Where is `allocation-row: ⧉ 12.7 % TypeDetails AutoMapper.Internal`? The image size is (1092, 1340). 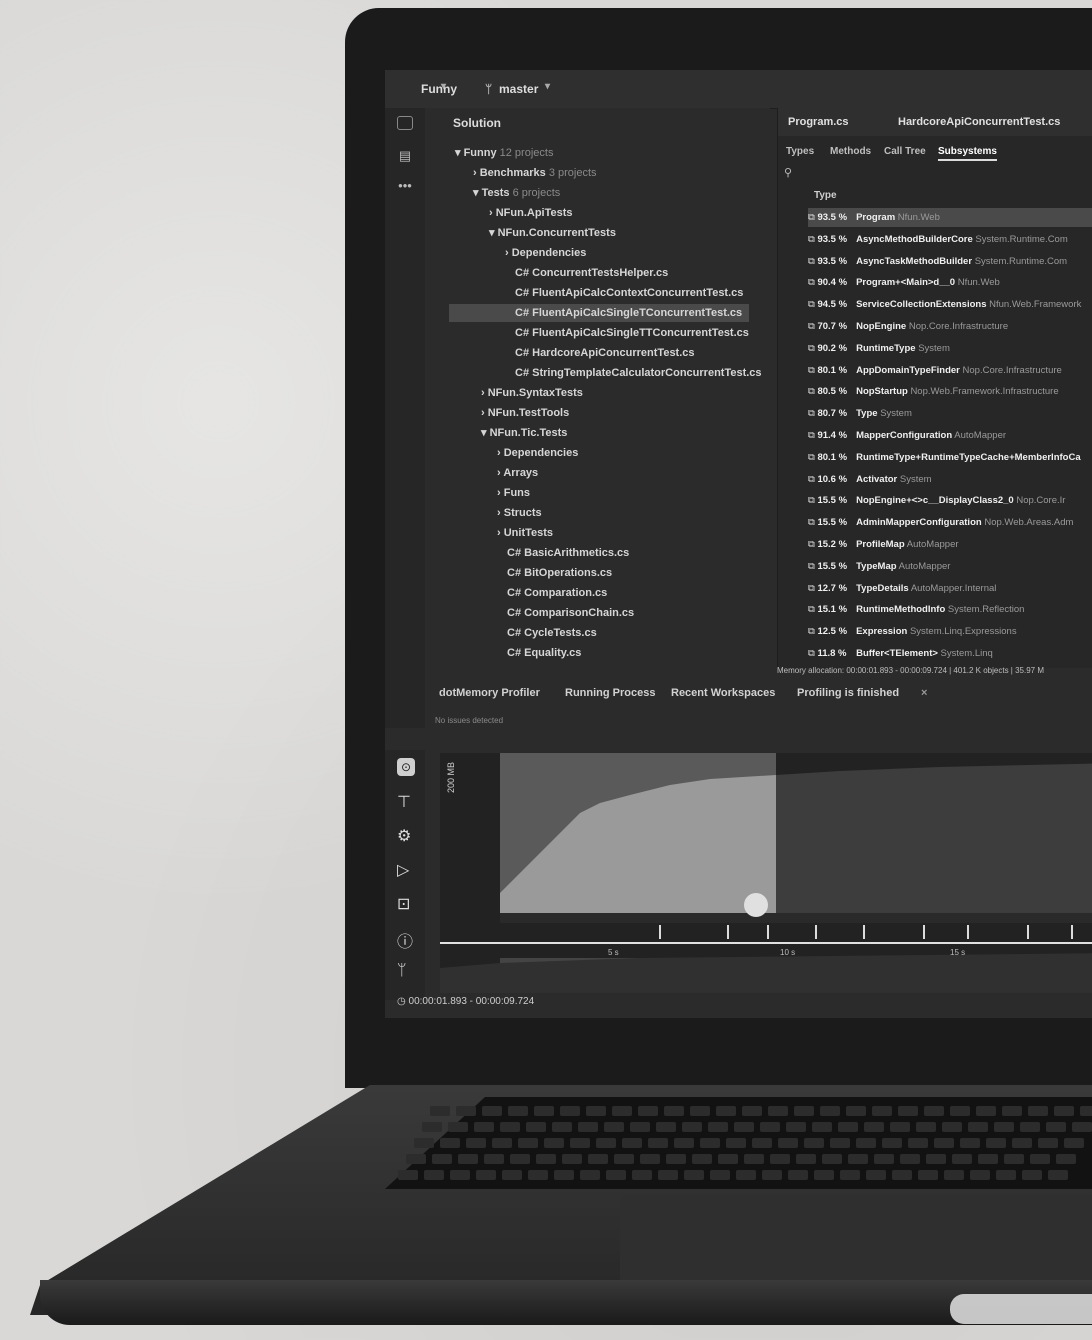
allocation-row: ⧉ 12.7 % TypeDetails AutoMapper.Internal is located at coordinates (902, 588).